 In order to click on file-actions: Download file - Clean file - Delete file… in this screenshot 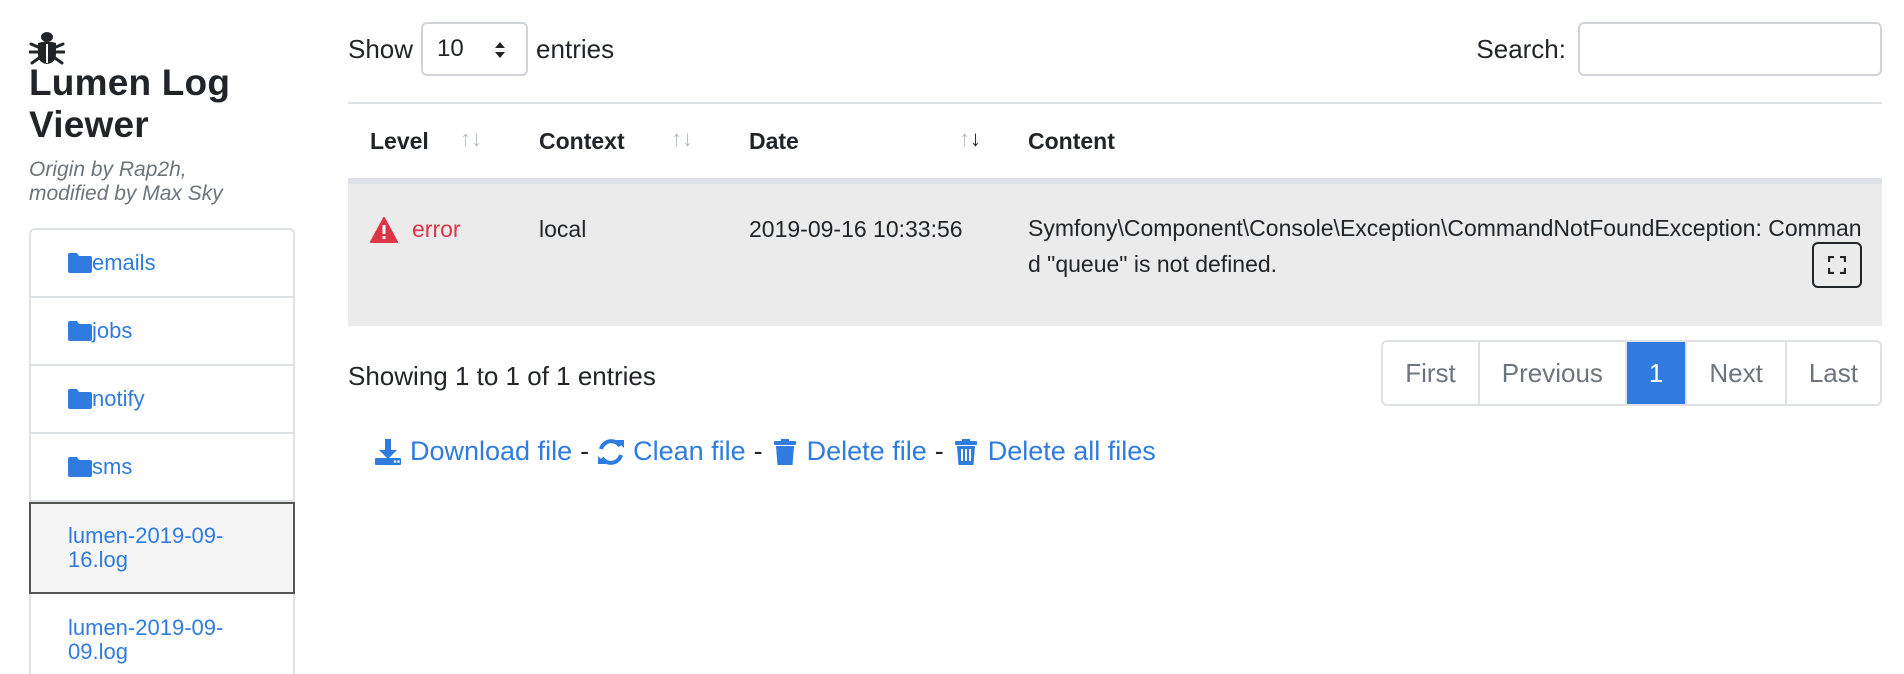, I will do `click(1128, 451)`.